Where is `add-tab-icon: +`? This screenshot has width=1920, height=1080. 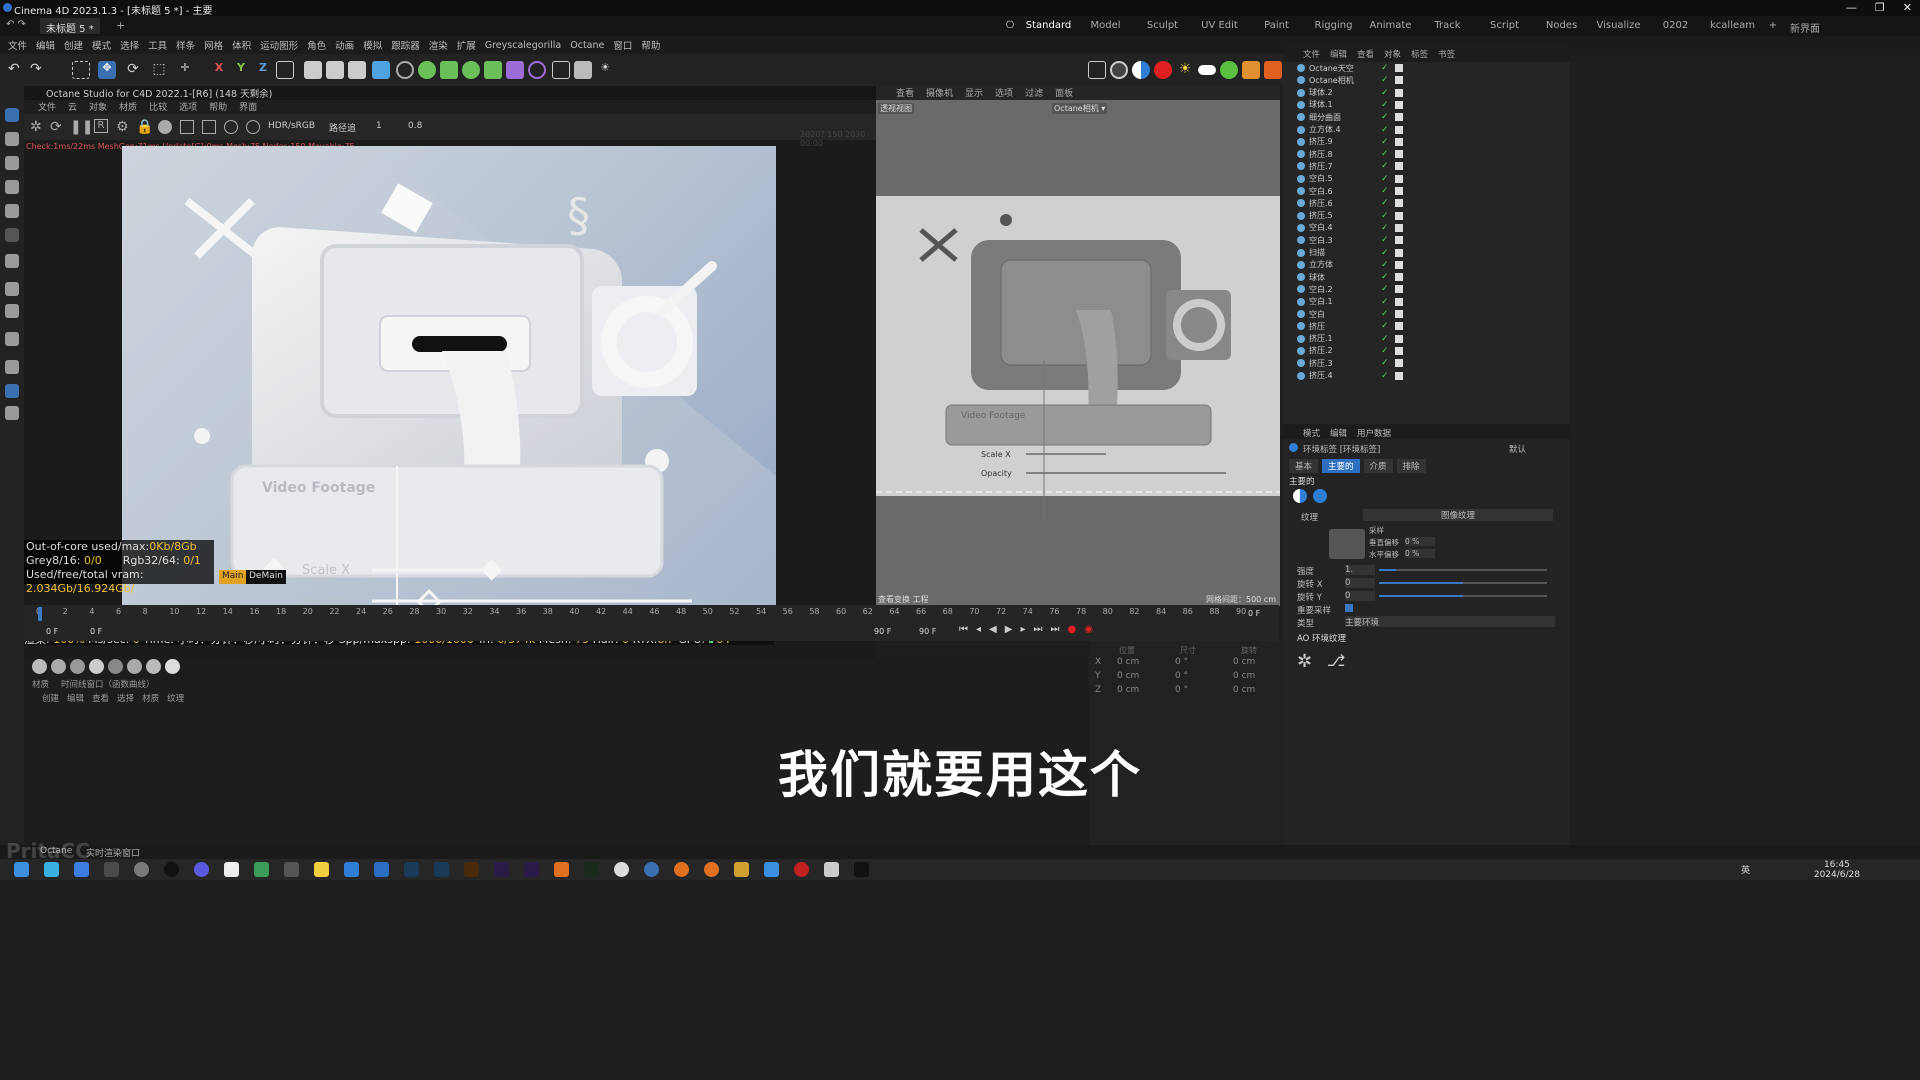 add-tab-icon: + is located at coordinates (120, 25).